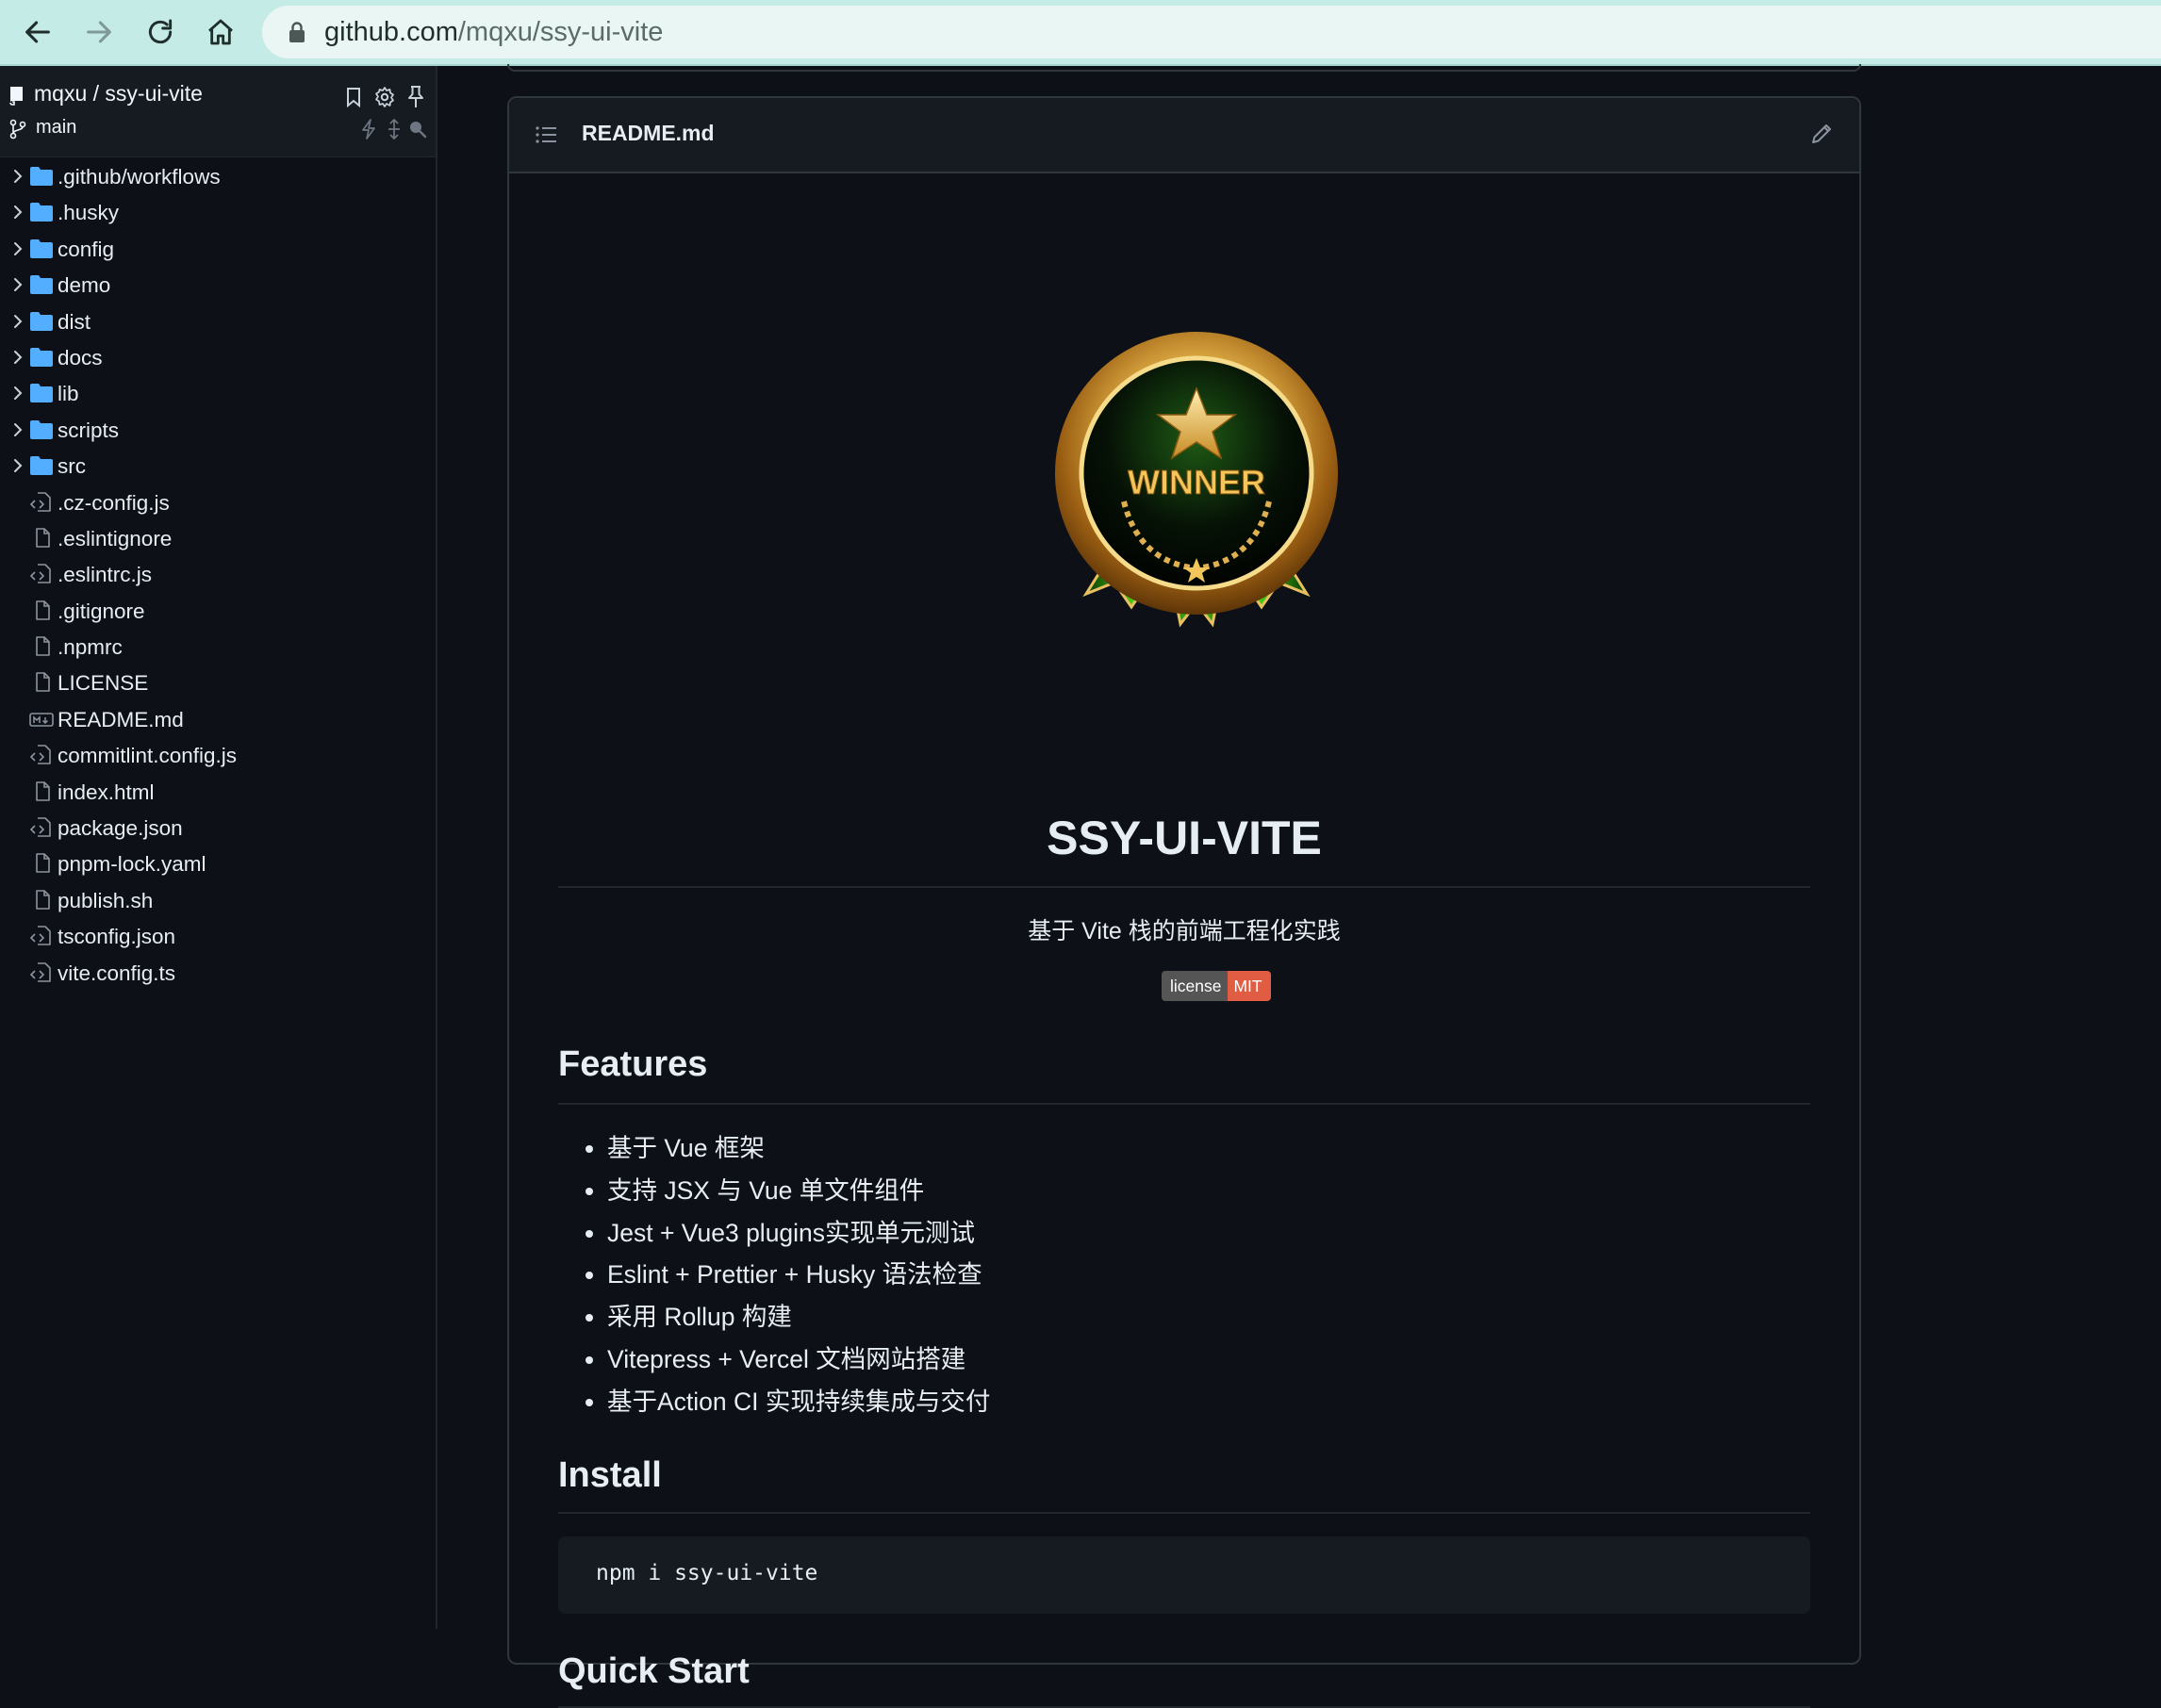 Image resolution: width=2161 pixels, height=1708 pixels. I want to click on pin-icon, so click(416, 97).